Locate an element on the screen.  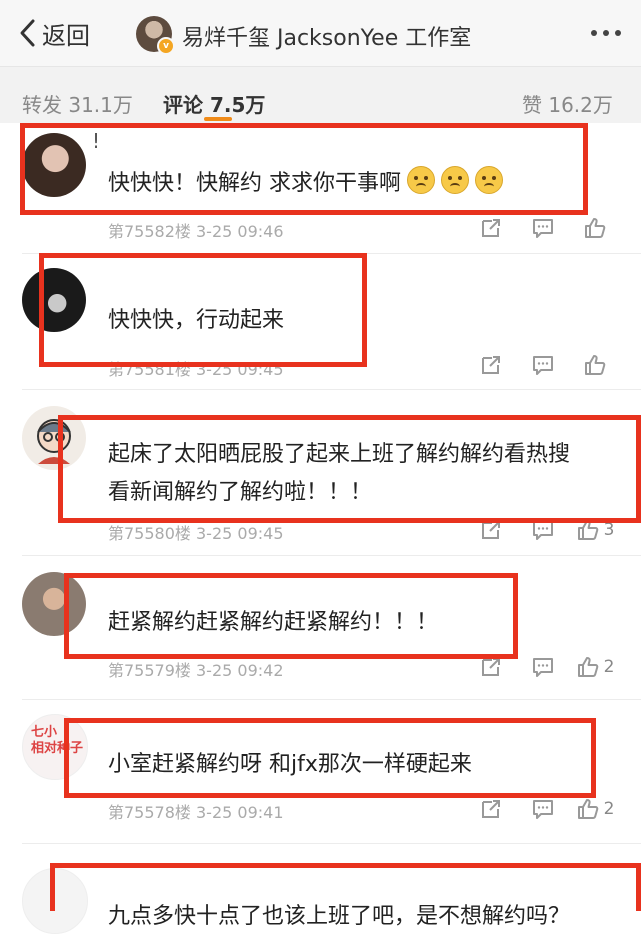
comment-meta: 第75580楼 3-25 09:45 is located at coordinates (196, 533).